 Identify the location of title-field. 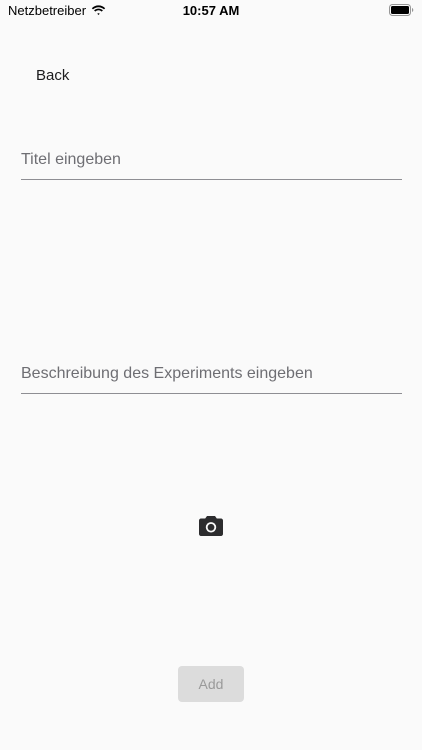
(211, 158).